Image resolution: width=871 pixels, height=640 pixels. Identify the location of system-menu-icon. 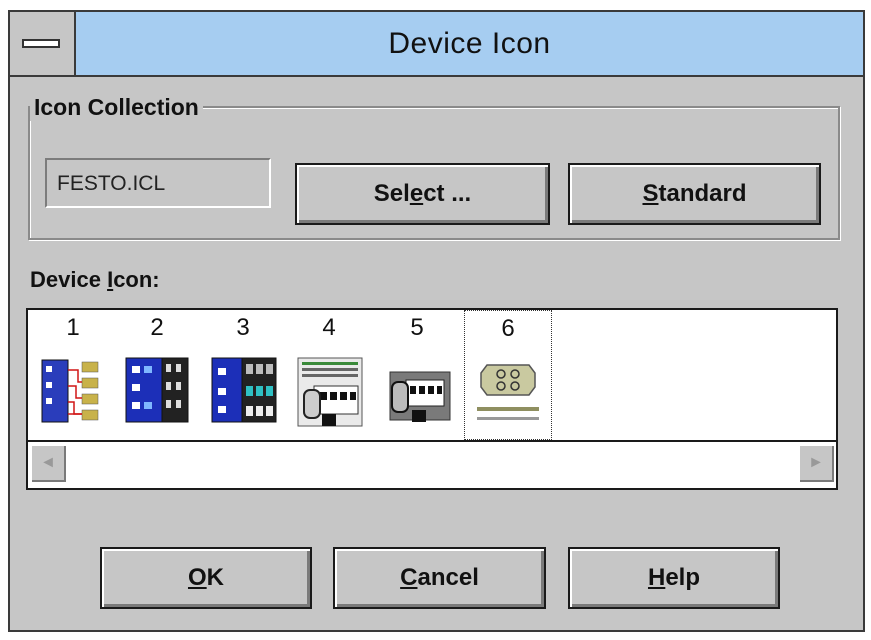
(41, 43).